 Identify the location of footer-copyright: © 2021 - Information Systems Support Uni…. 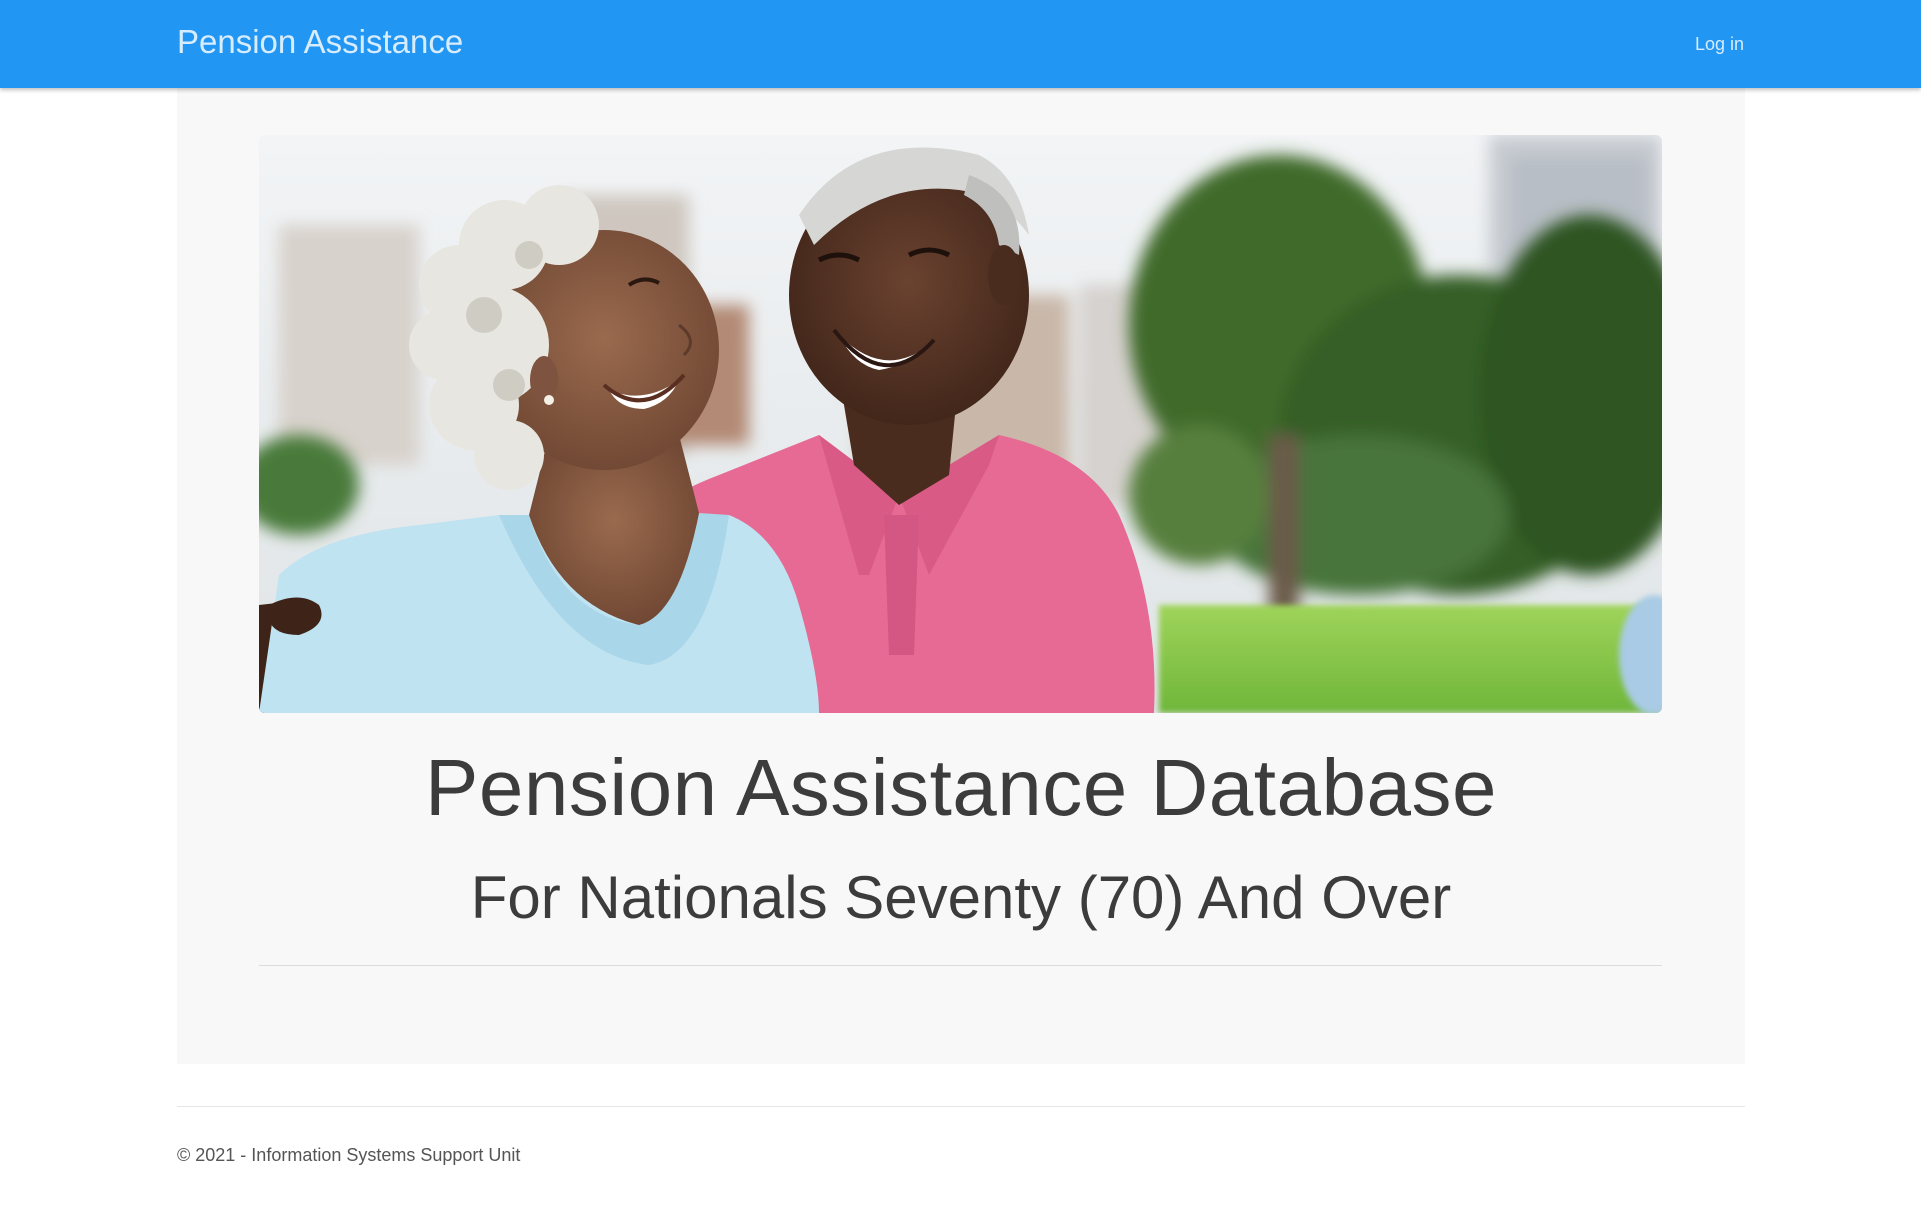
(349, 1155).